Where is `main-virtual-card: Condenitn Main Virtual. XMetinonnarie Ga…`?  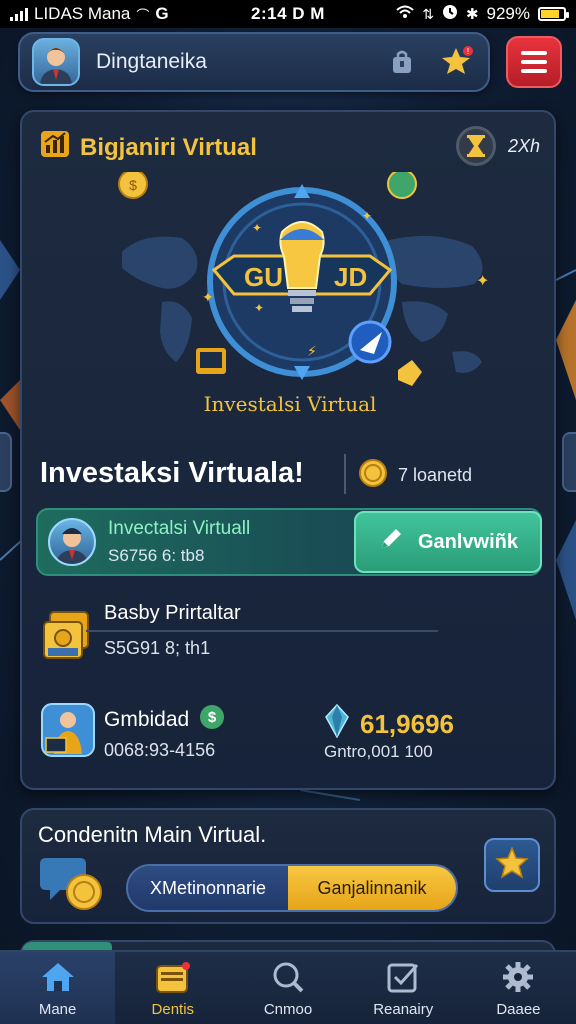 main-virtual-card: Condenitn Main Virtual. XMetinonnarie Ga… is located at coordinates (288, 866).